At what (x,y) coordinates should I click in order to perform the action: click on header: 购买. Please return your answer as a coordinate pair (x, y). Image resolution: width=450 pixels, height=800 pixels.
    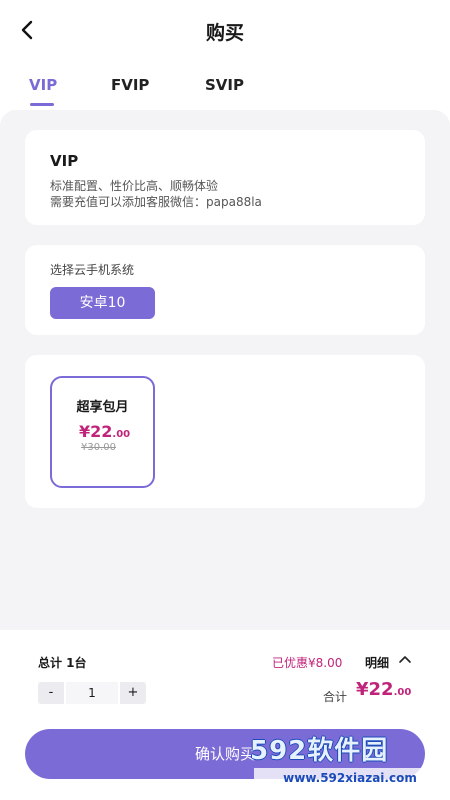
    Looking at the image, I should click on (225, 31).